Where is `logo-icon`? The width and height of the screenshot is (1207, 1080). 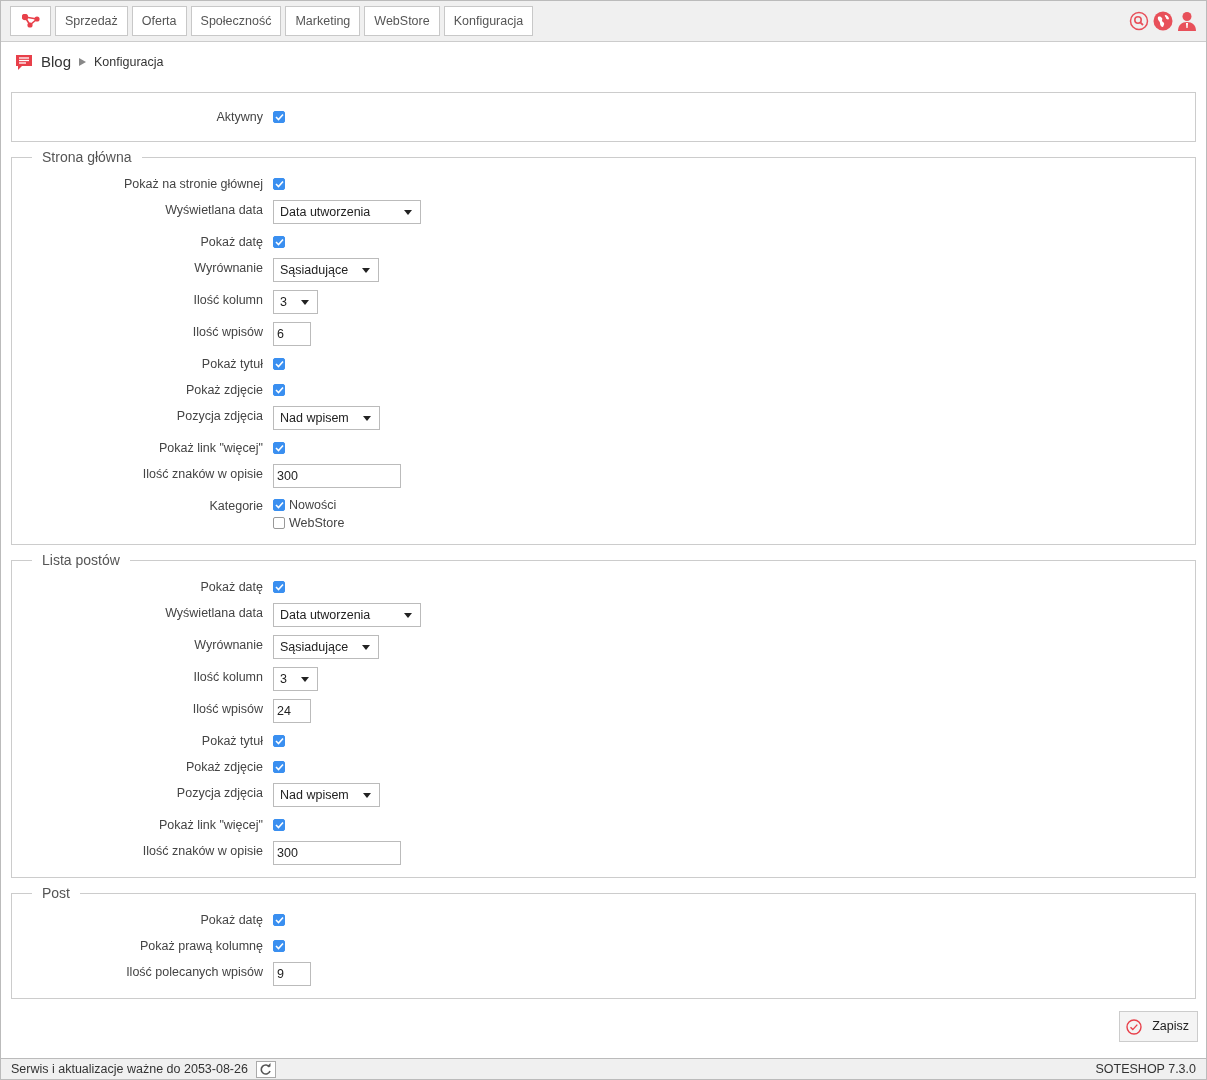
logo-icon is located at coordinates (30, 21).